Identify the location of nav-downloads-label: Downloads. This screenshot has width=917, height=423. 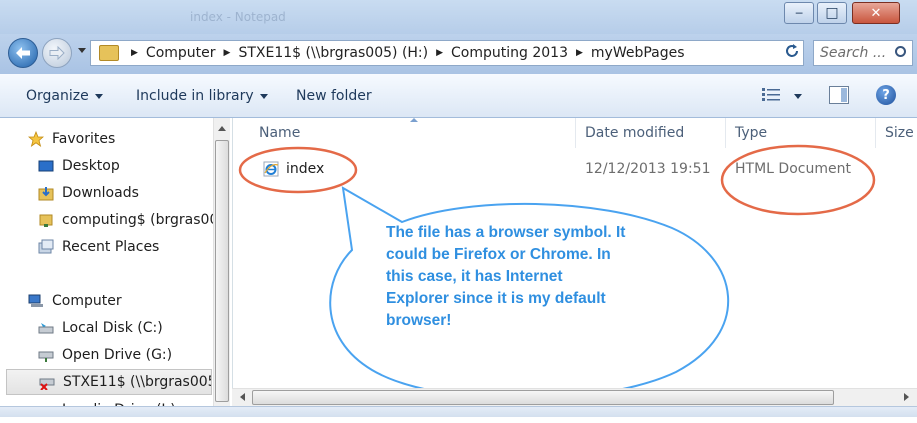
(100, 193).